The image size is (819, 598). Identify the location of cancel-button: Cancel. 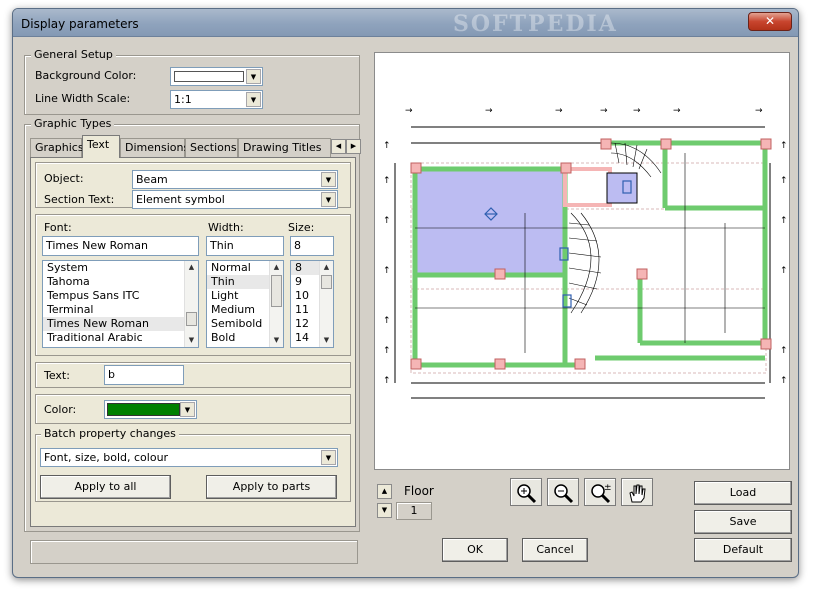
(555, 550).